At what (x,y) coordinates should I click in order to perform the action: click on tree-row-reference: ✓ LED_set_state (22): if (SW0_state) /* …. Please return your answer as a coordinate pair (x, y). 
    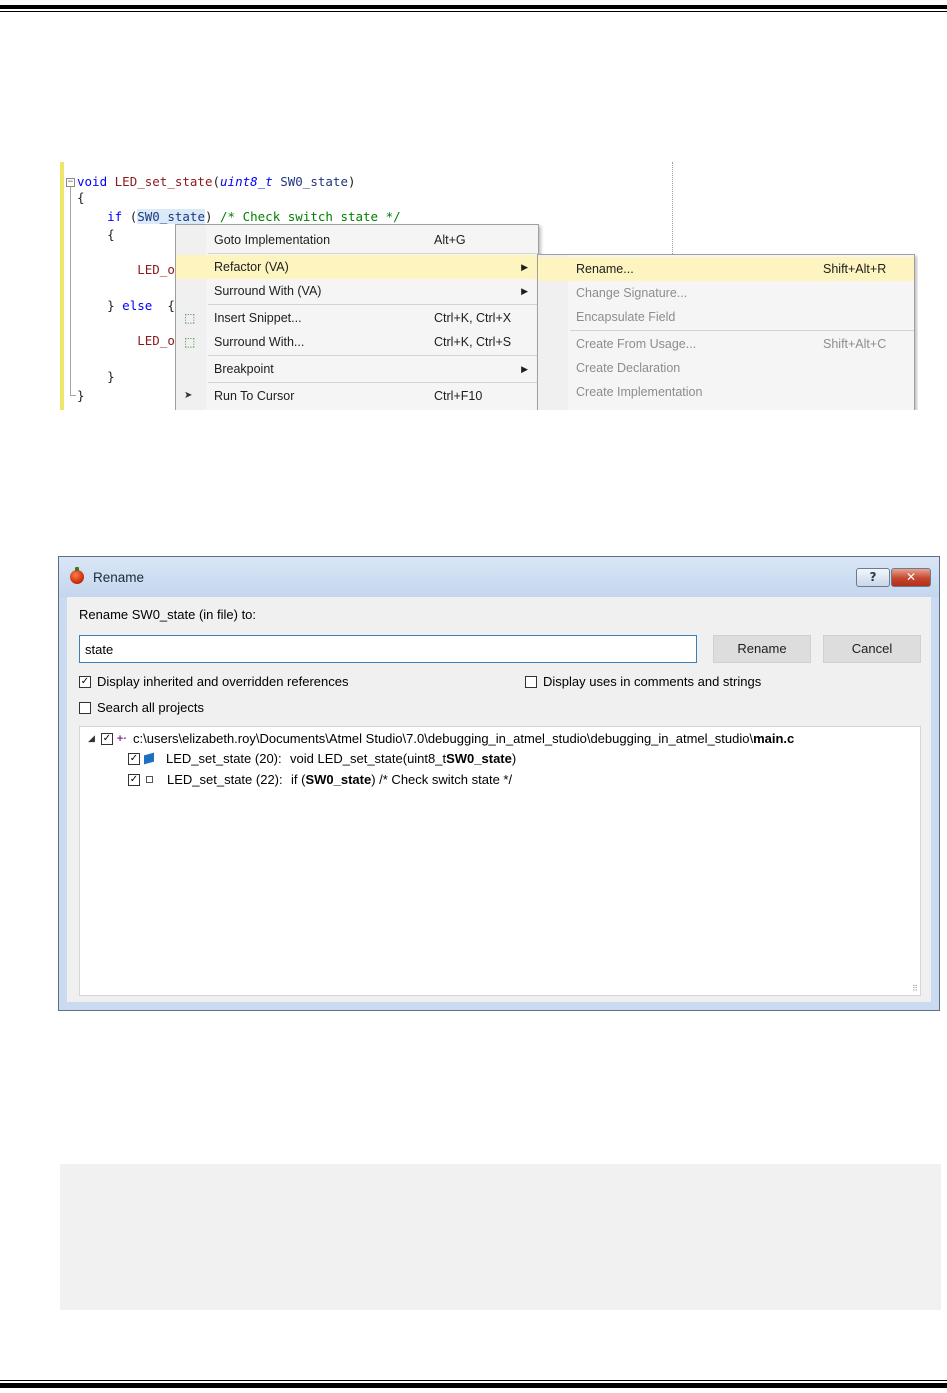
    Looking at the image, I should click on (320, 779).